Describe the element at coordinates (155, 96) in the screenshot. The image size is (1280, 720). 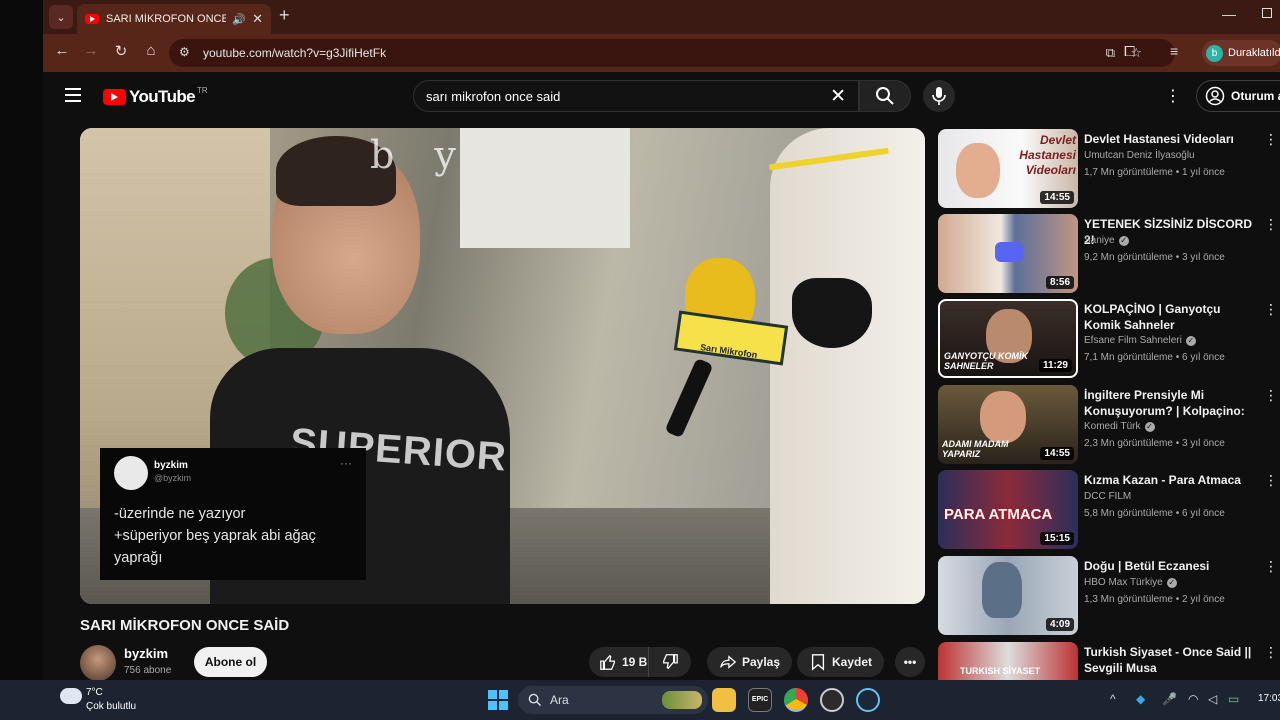
I see `youtube-logo: YouTube TR` at that location.